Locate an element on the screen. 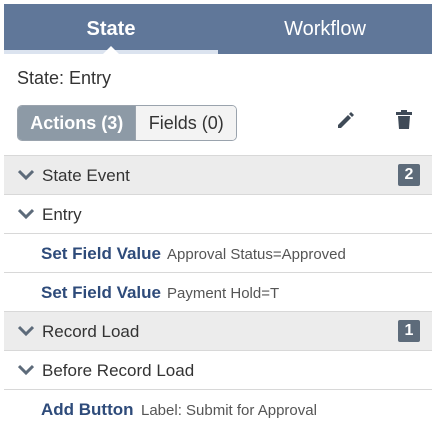 The height and width of the screenshot is (433, 438). trash-icon is located at coordinates (404, 120).